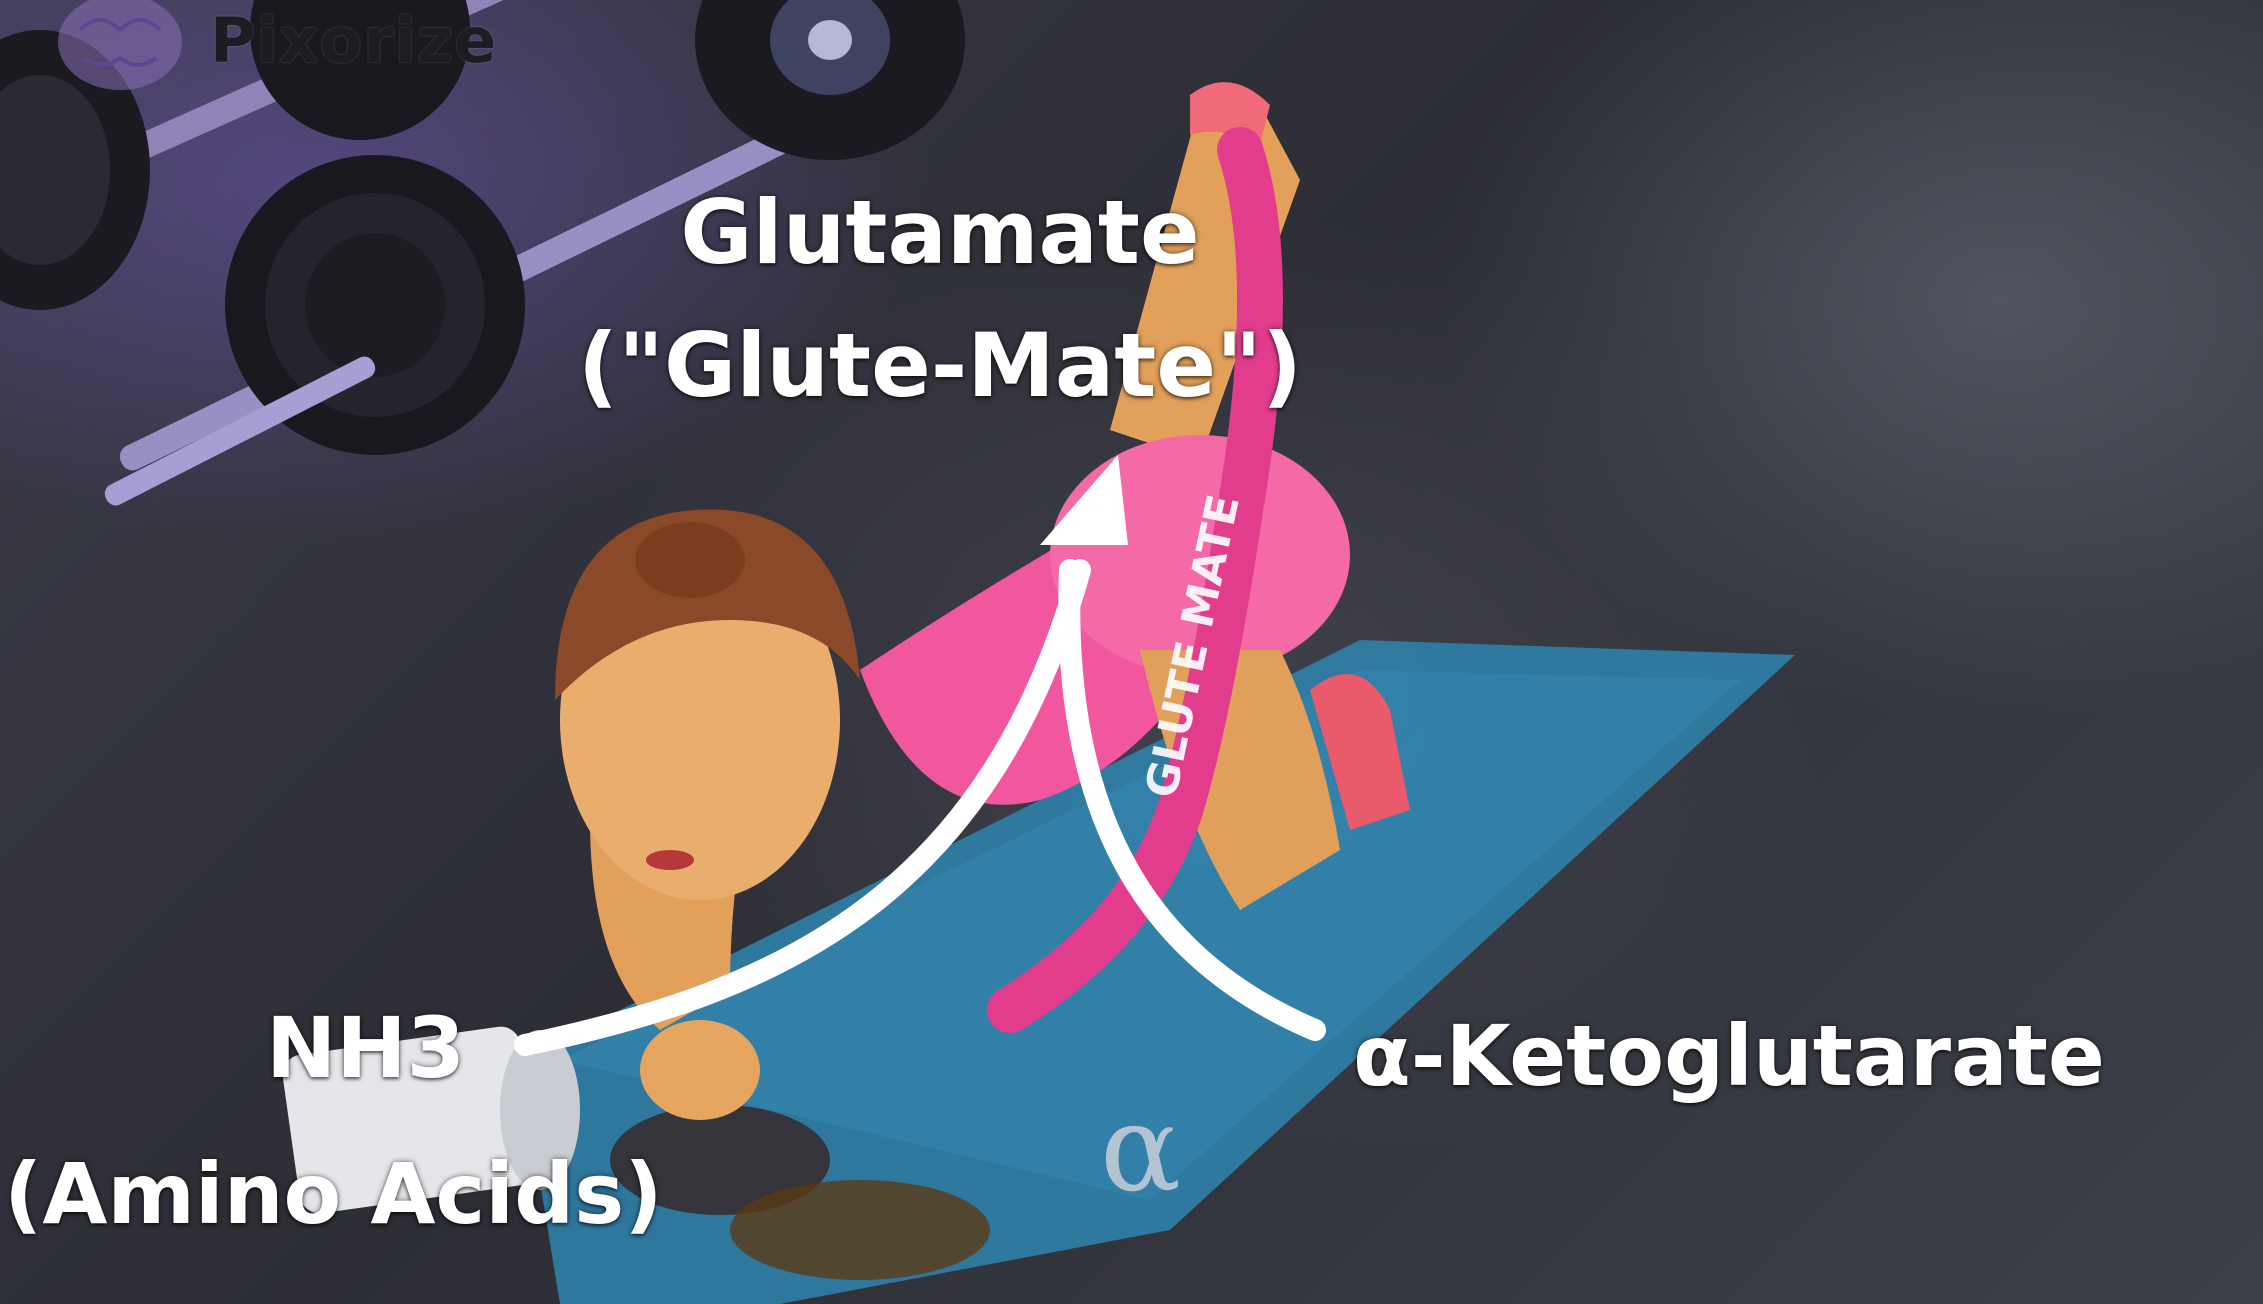 The width and height of the screenshot is (2263, 1304). Describe the element at coordinates (354, 40) in the screenshot. I see `brand-logo: Pixorize` at that location.